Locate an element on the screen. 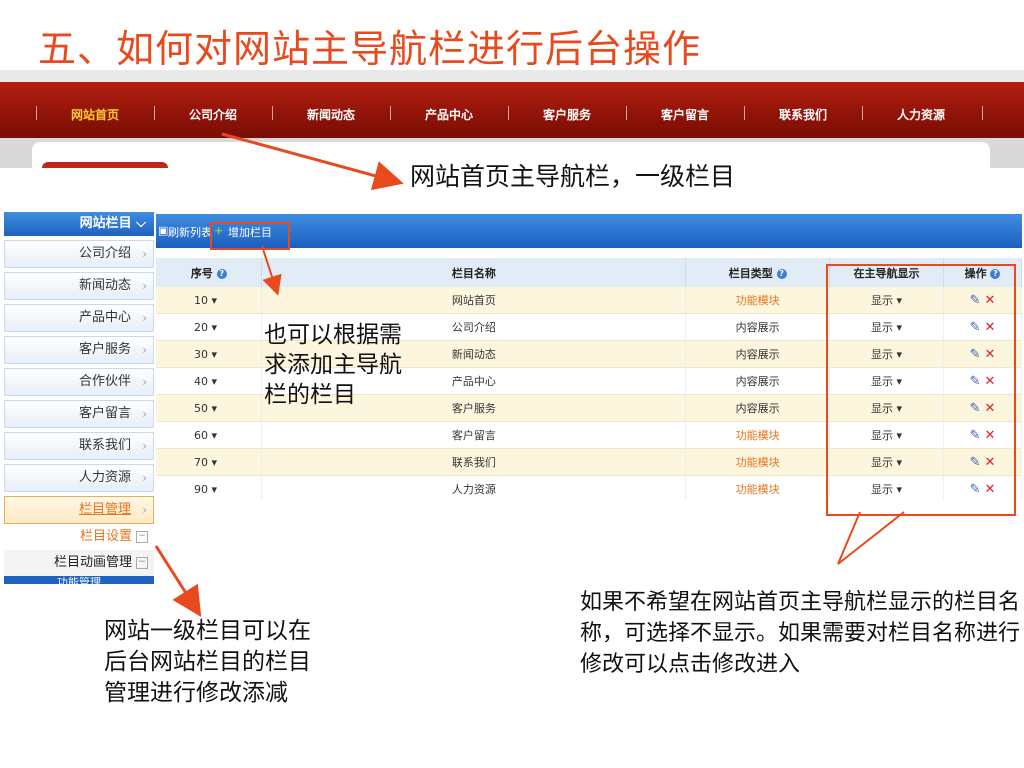 Image resolution: width=1024 pixels, height=768 pixels. seq-value: 10 is located at coordinates (201, 300).